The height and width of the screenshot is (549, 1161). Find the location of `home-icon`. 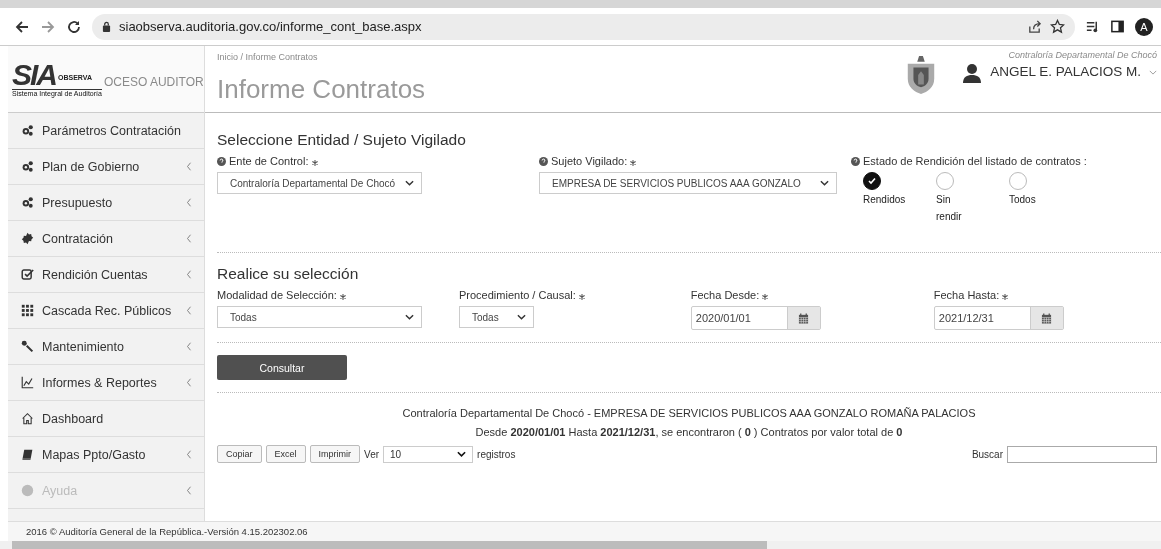

home-icon is located at coordinates (27, 418).